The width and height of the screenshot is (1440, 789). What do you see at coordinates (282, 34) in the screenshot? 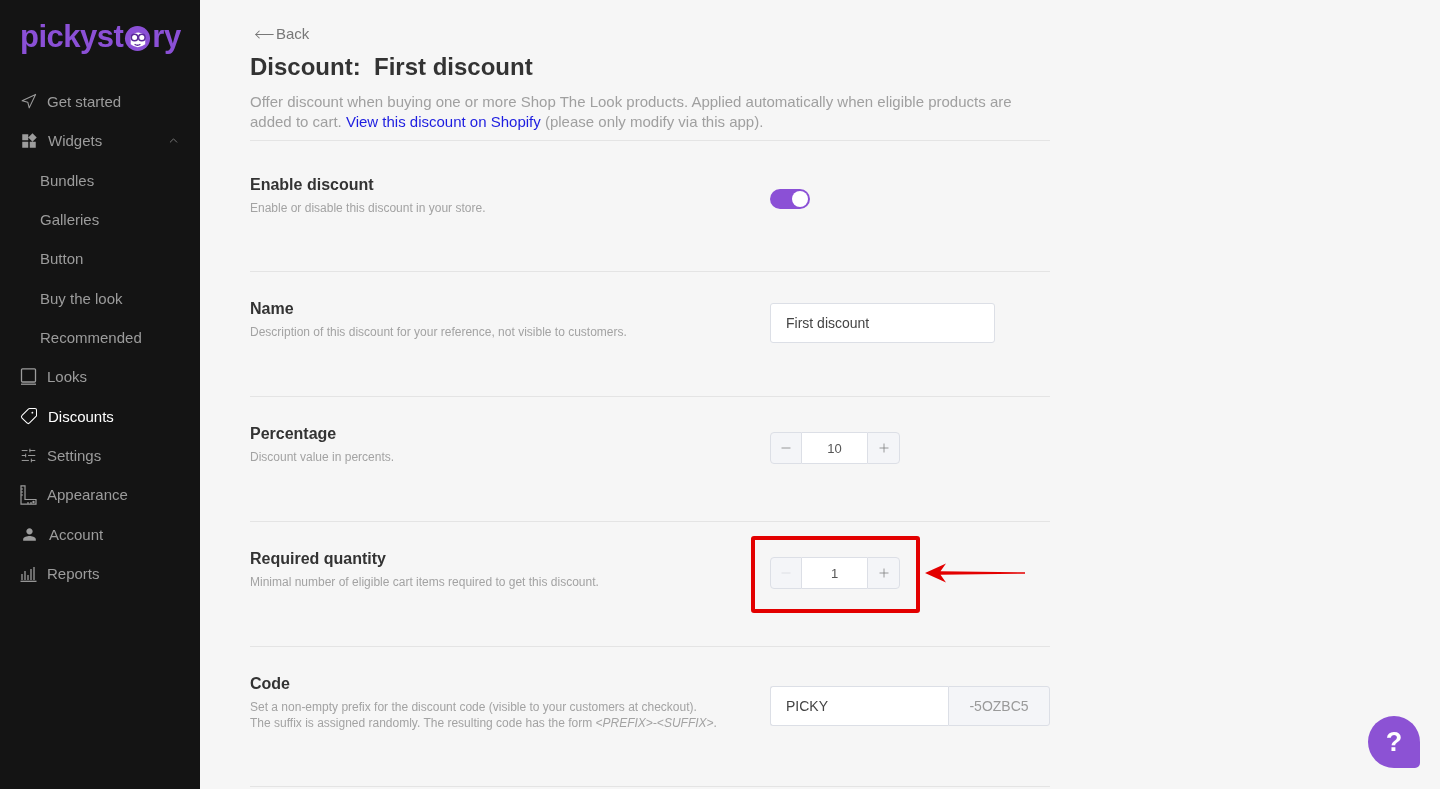
I see `back-link: Back` at bounding box center [282, 34].